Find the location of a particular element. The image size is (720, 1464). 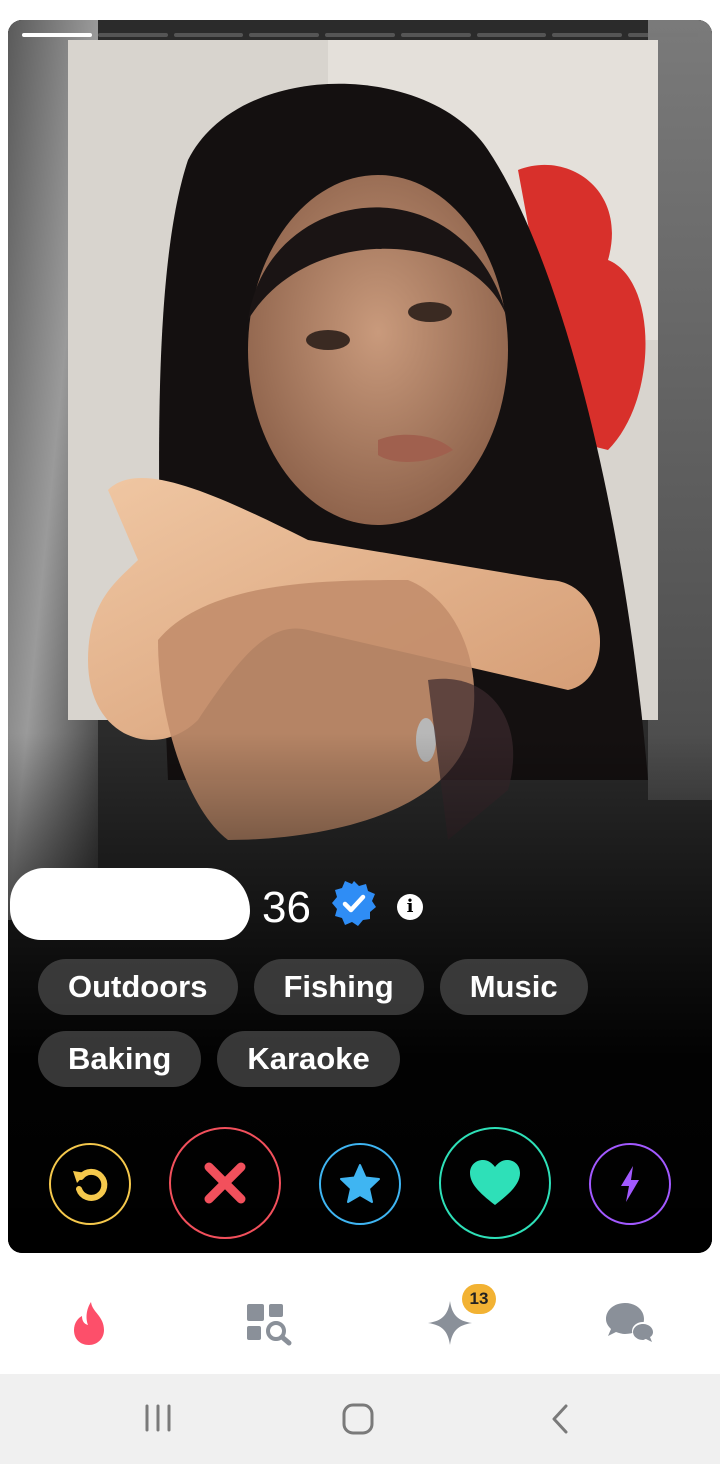

likes-count-badge: 13 is located at coordinates (479, 1299).